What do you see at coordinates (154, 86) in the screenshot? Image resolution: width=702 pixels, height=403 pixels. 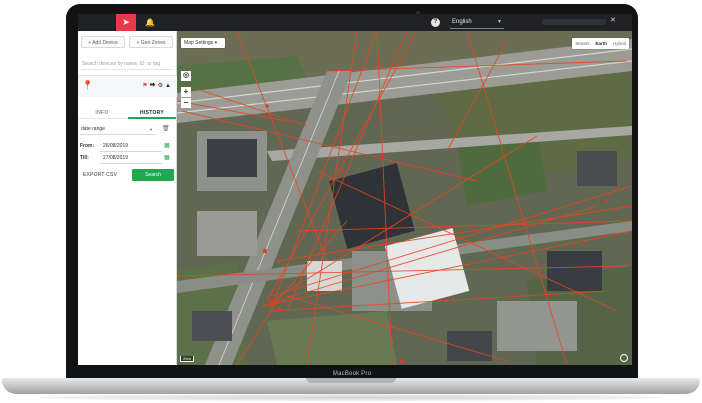 I see `share-icon: ⮕` at bounding box center [154, 86].